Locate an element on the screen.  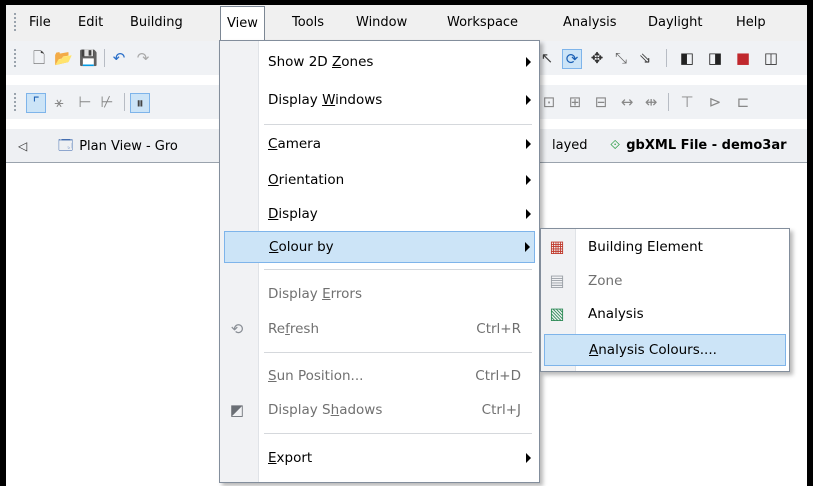
submenu-item-building-element: ▦ Building Element is located at coordinates (665, 247).